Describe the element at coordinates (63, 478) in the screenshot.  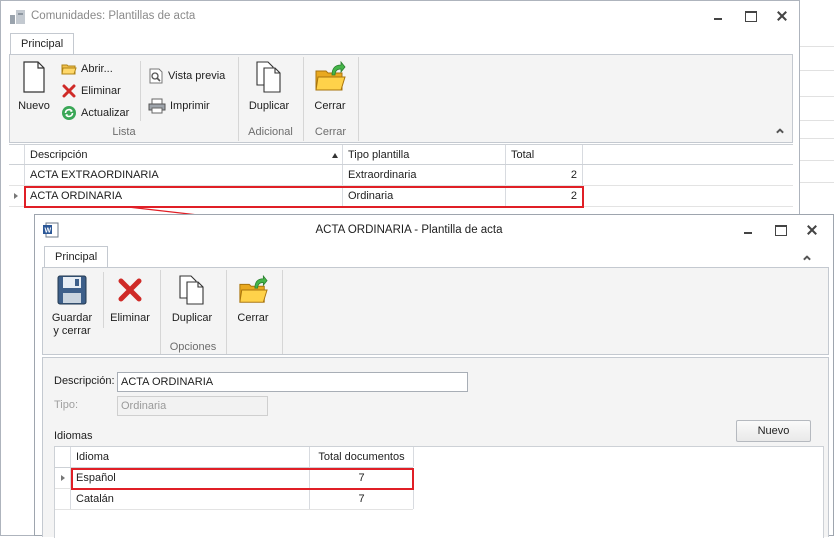
I see `row-indicator-icon` at that location.